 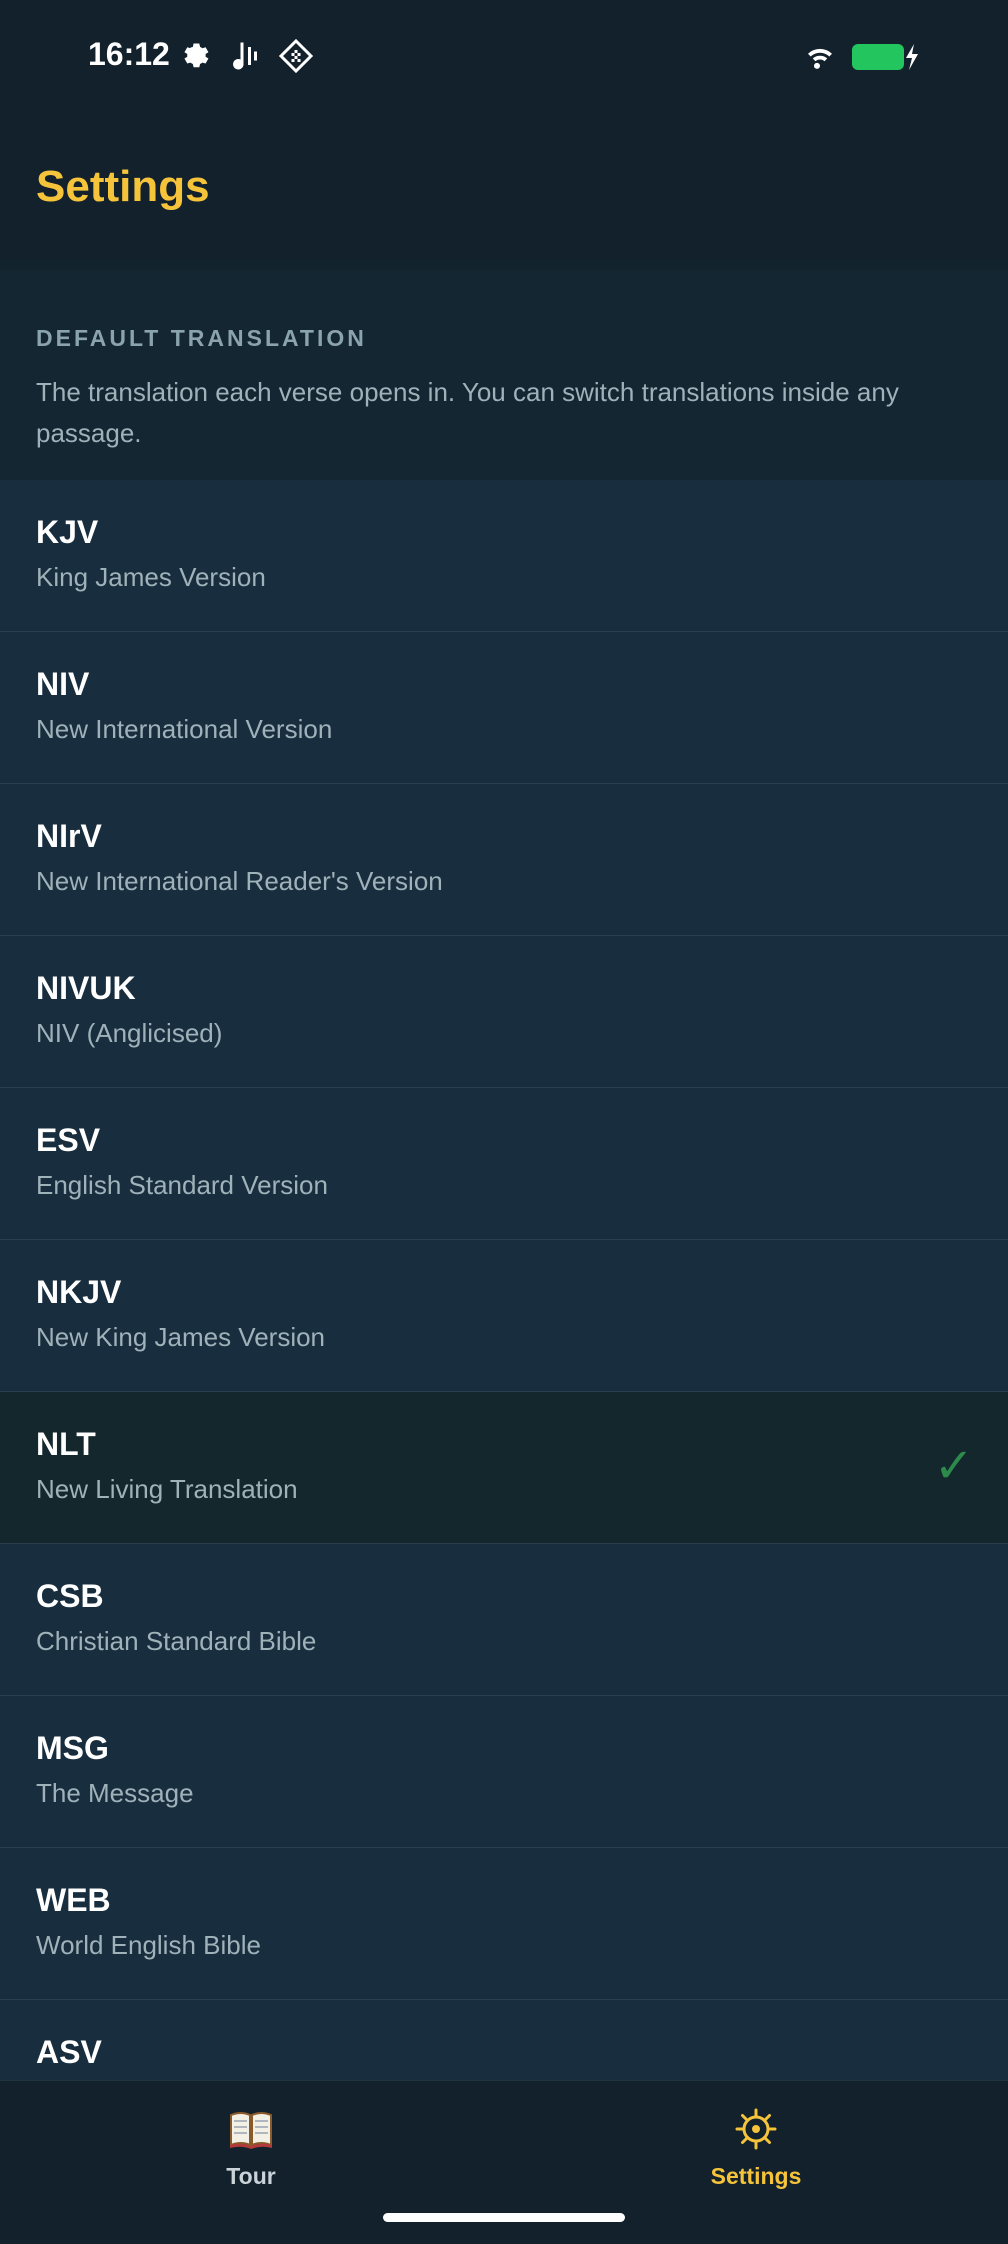 What do you see at coordinates (123, 186) in the screenshot?
I see `page-title: Settings` at bounding box center [123, 186].